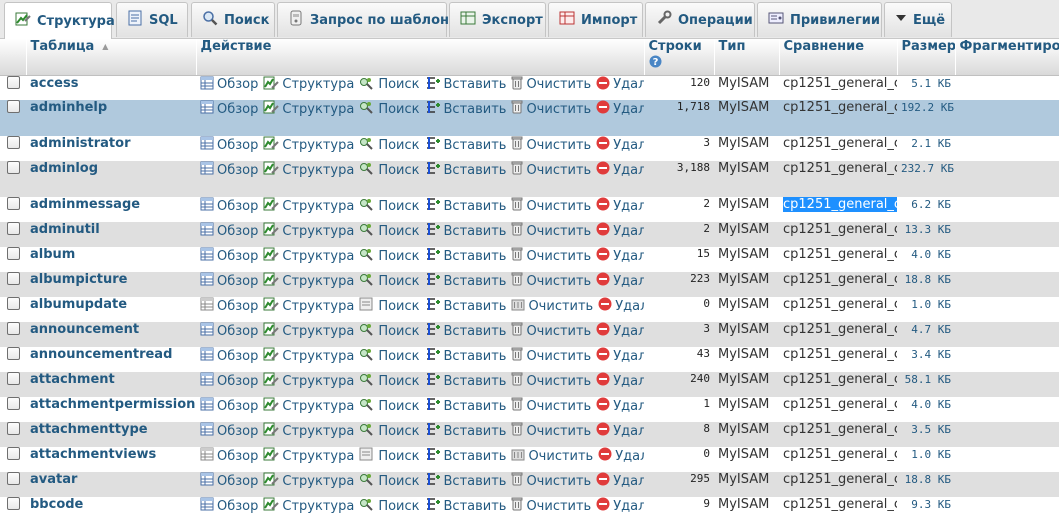 This screenshot has height=516, width=1059. What do you see at coordinates (111, 87) in the screenshot?
I see `table-name: access` at bounding box center [111, 87].